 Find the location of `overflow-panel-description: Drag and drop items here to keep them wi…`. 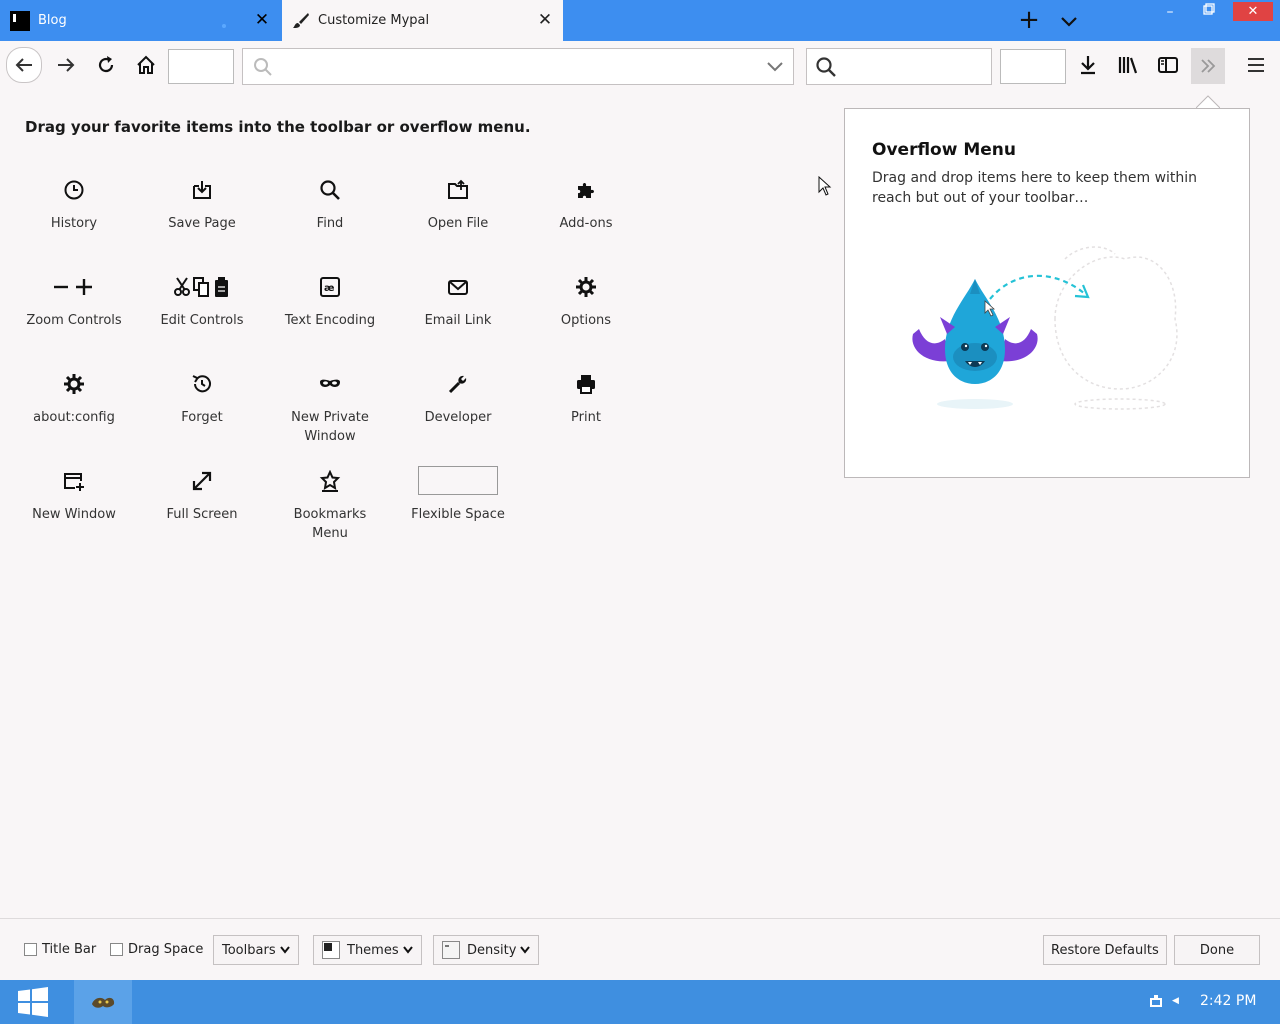

overflow-panel-description: Drag and drop items here to keep them wi… is located at coordinates (1035, 188).